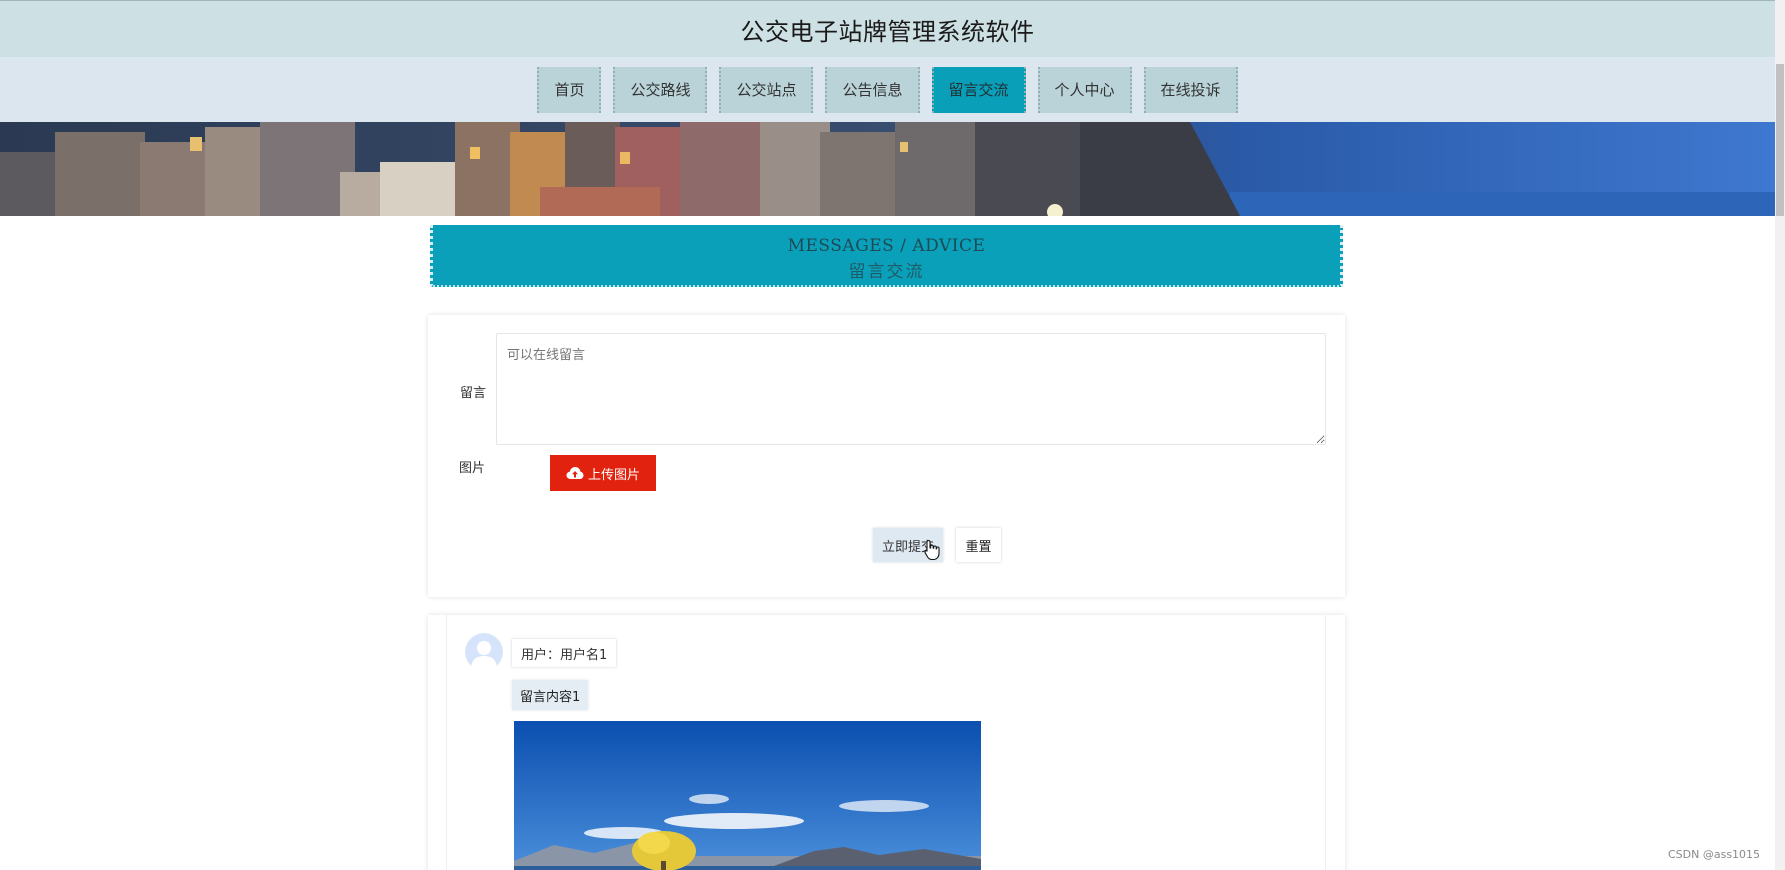  I want to click on nav-home: 首页, so click(569, 89).